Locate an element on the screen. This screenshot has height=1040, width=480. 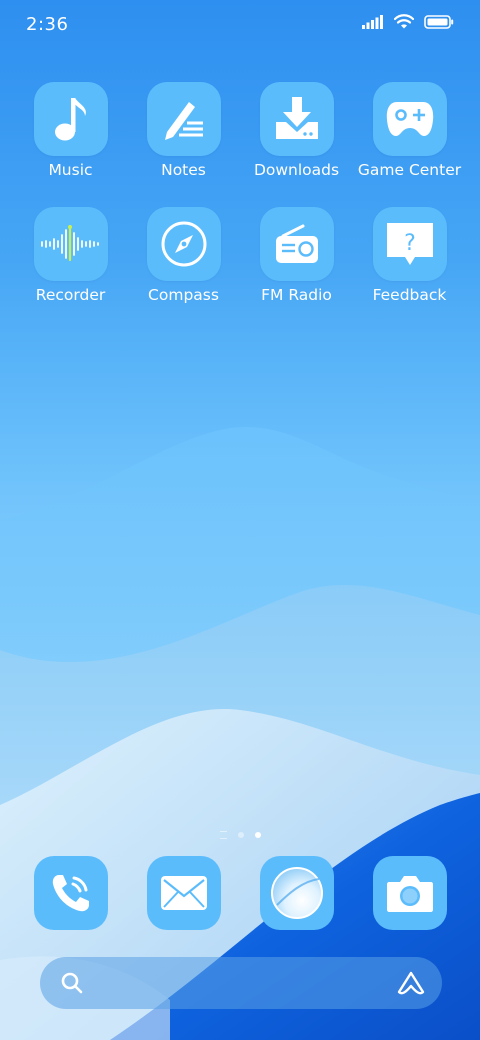
mail-icon is located at coordinates (184, 893).